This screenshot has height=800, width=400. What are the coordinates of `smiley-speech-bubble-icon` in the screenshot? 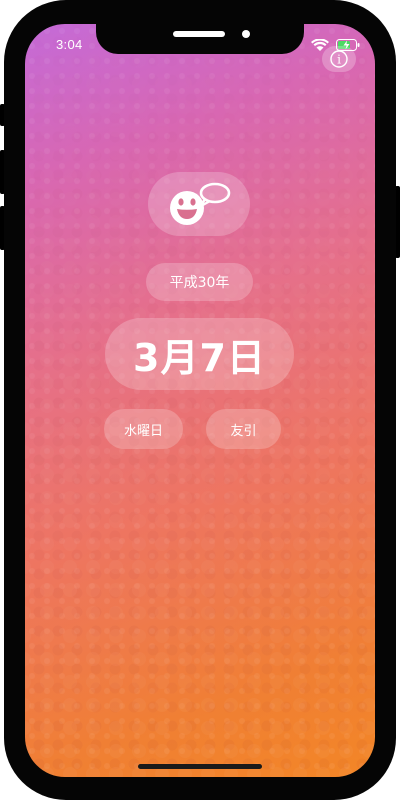 It's located at (200, 203).